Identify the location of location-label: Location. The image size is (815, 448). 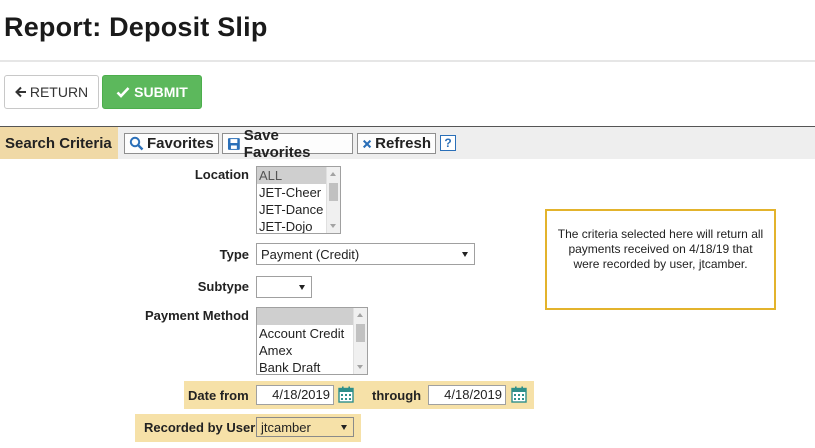
(221, 174).